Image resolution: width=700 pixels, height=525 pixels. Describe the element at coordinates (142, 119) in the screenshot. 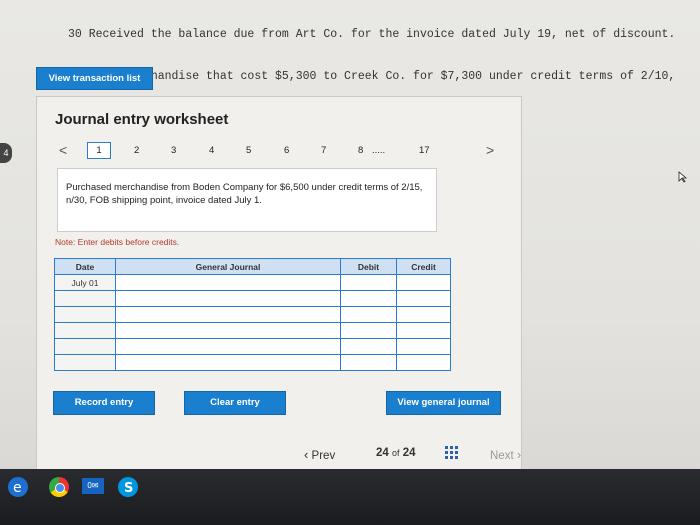

I see `worksheet-title: Journal entry worksheet` at that location.